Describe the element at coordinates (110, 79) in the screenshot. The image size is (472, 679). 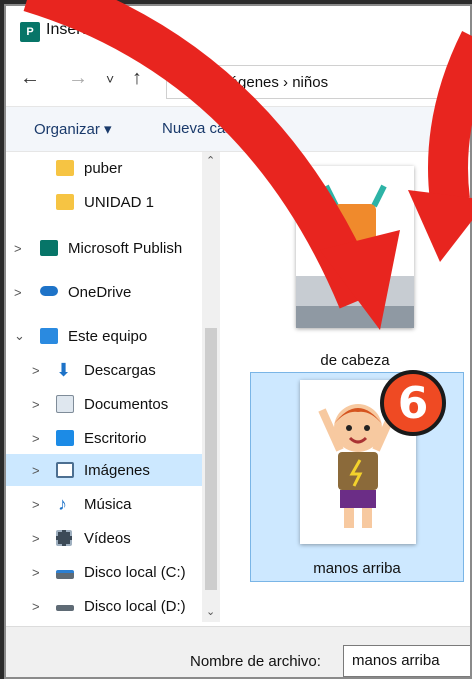
I see `recent-locations-button: ˅` at that location.